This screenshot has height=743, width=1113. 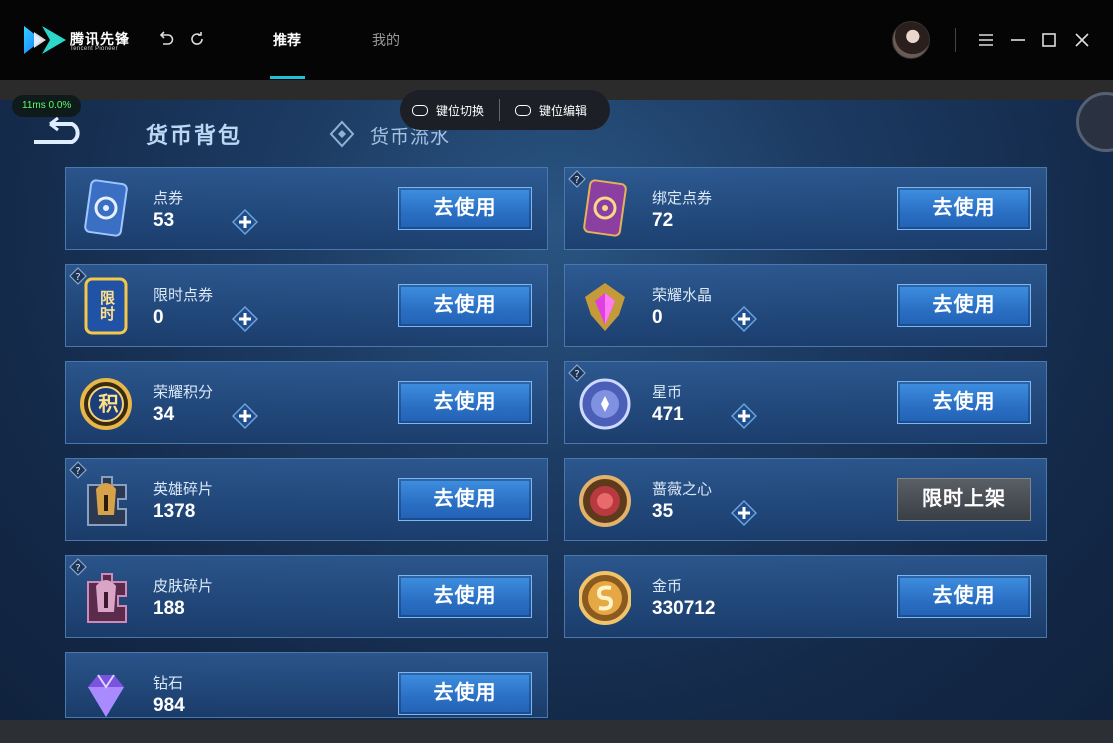 I want to click on key-switch-label: 键位切换, so click(x=460, y=110).